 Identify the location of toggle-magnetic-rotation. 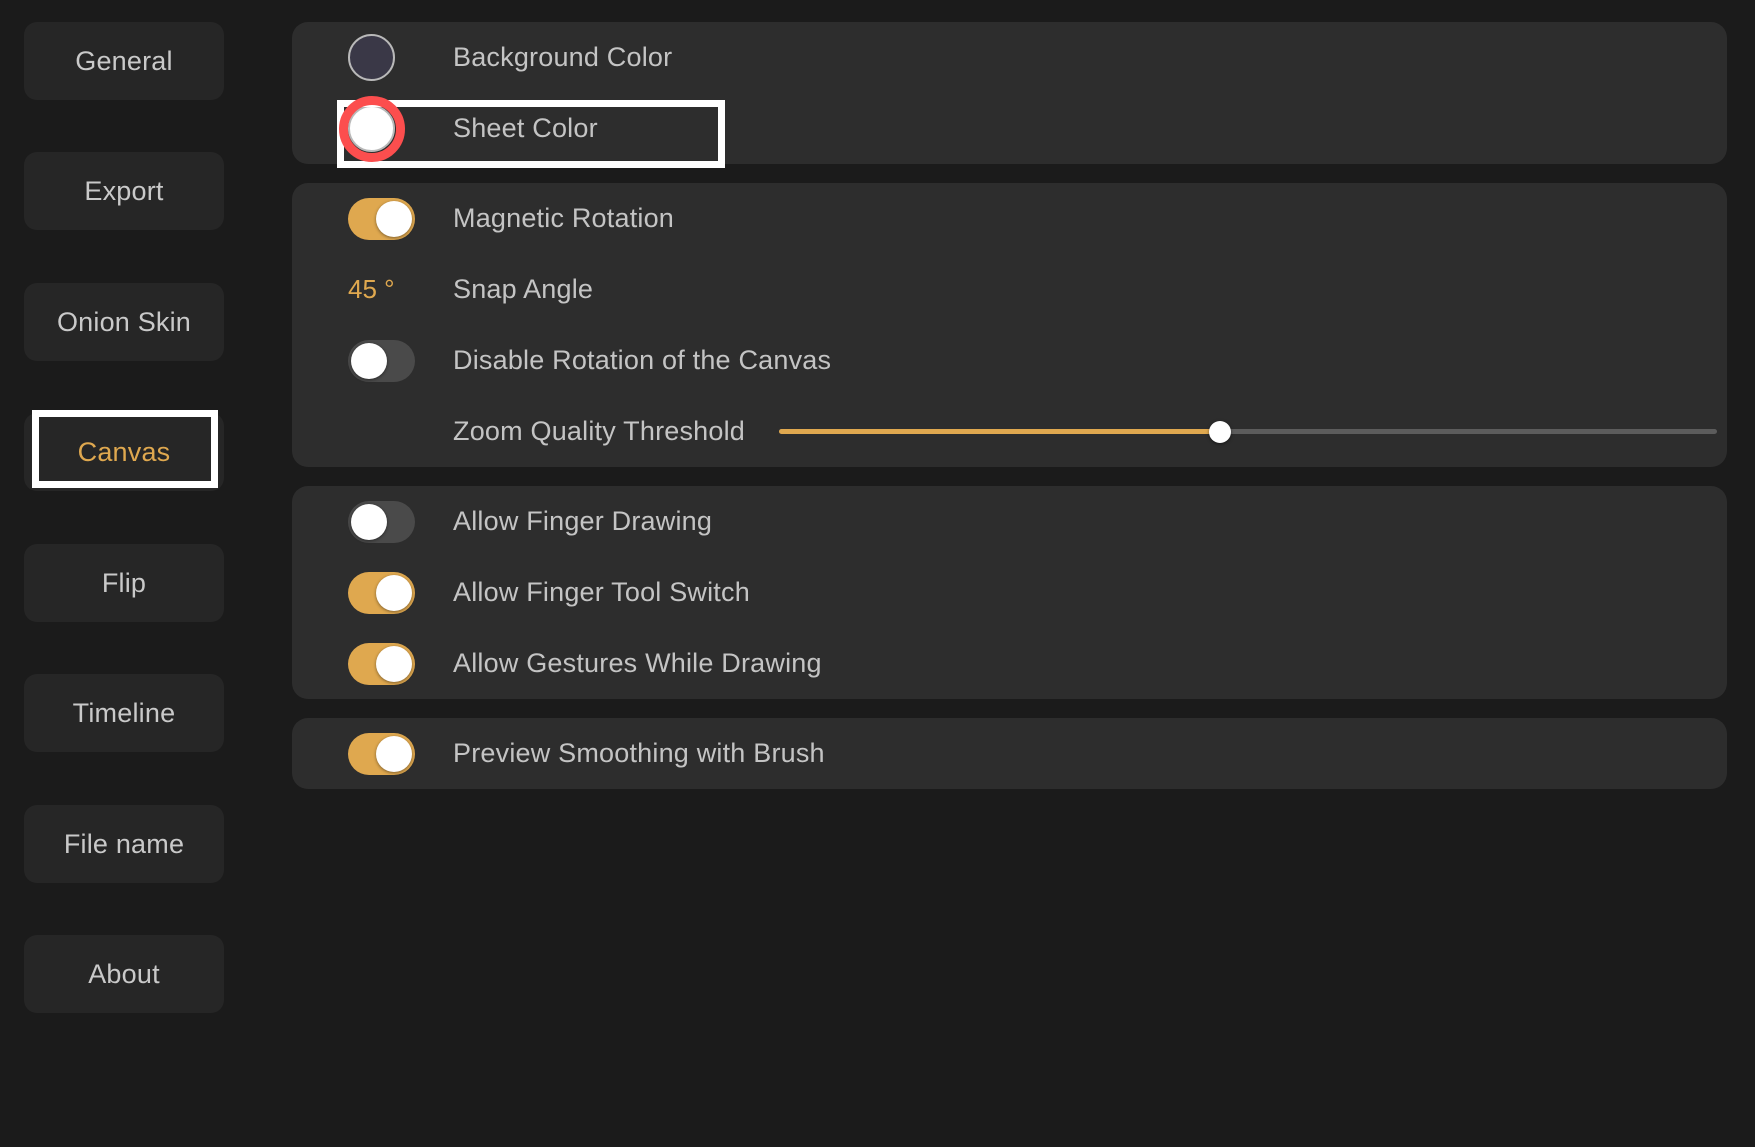
(381, 218).